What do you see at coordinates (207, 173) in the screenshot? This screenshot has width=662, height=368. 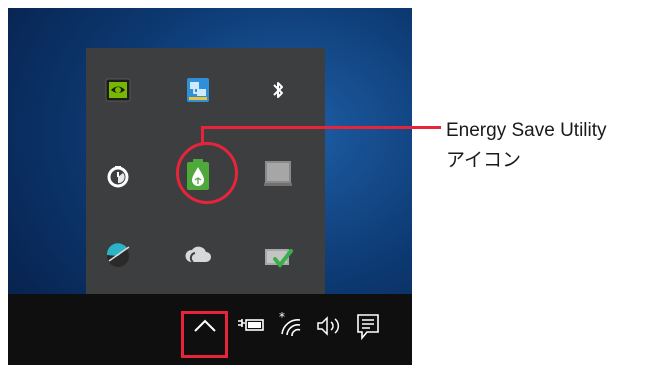 I see `energy-save-highlight-ring` at bounding box center [207, 173].